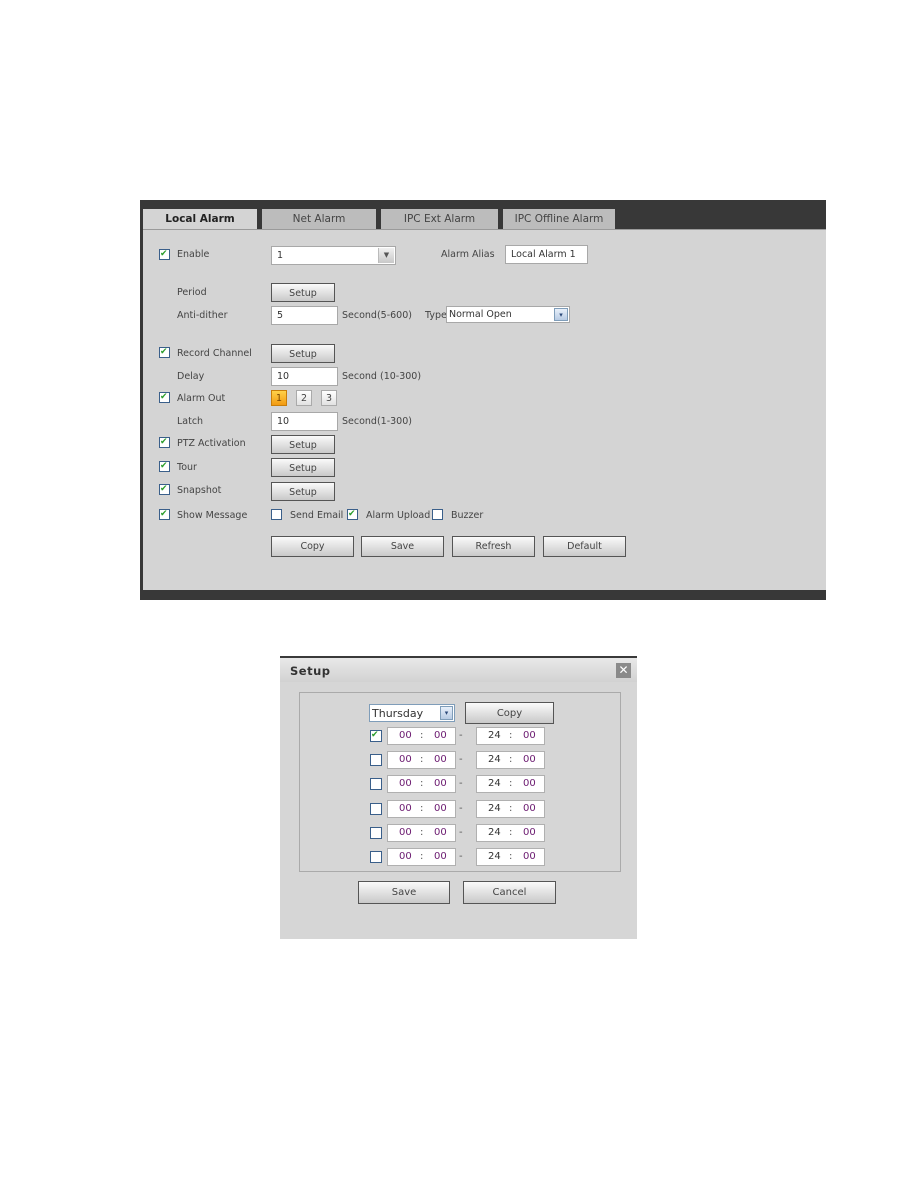 The image size is (918, 1188). I want to click on buzzer-checkbox, so click(437, 514).